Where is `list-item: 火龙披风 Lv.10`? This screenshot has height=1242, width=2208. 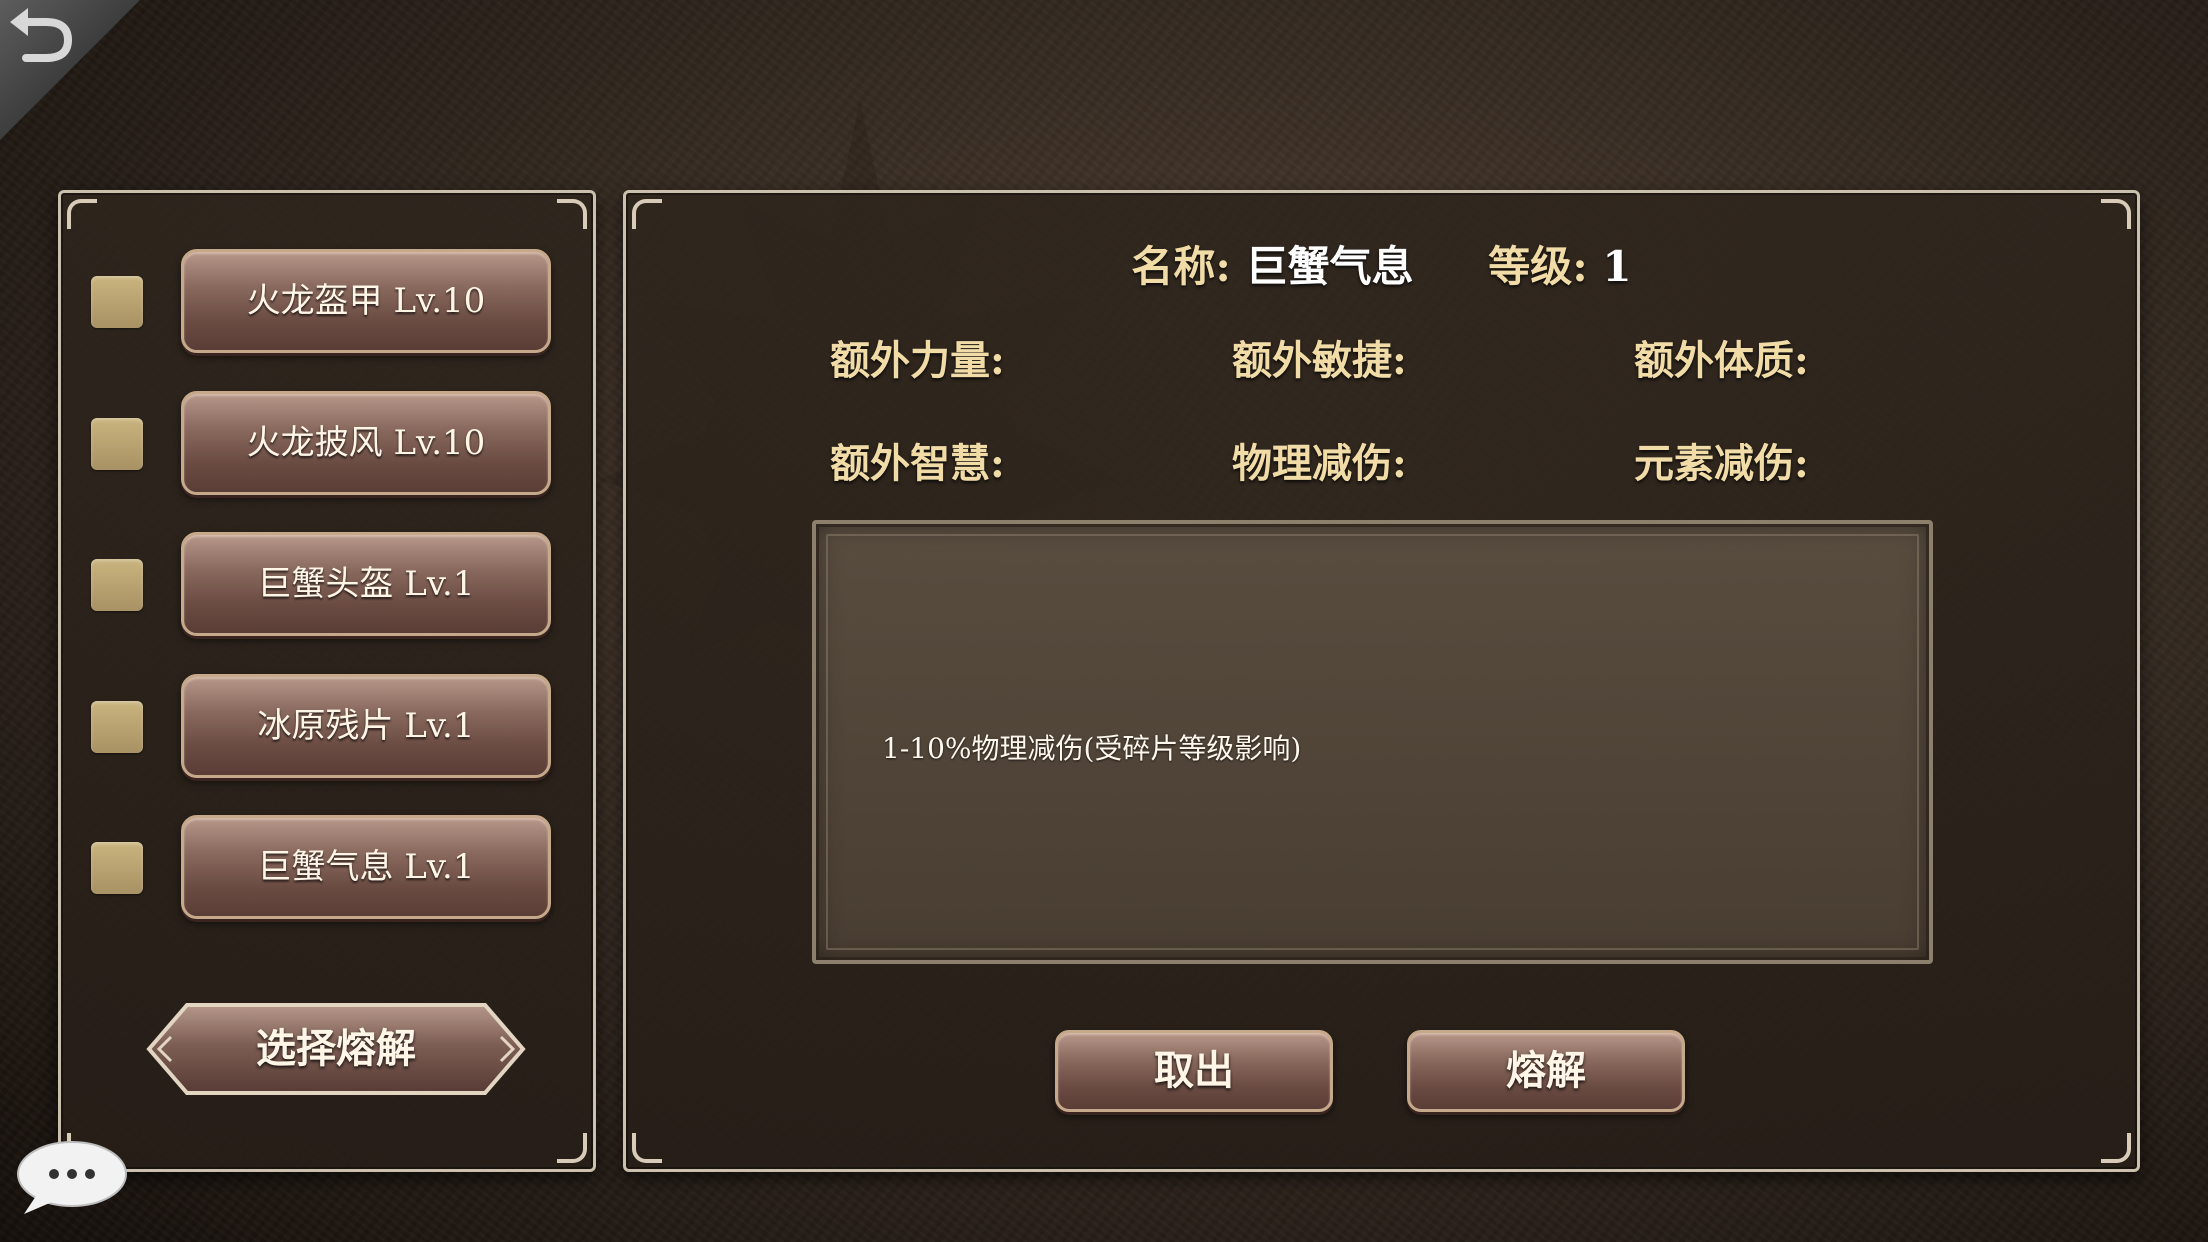 list-item: 火龙披风 Lv.10 is located at coordinates (327, 445).